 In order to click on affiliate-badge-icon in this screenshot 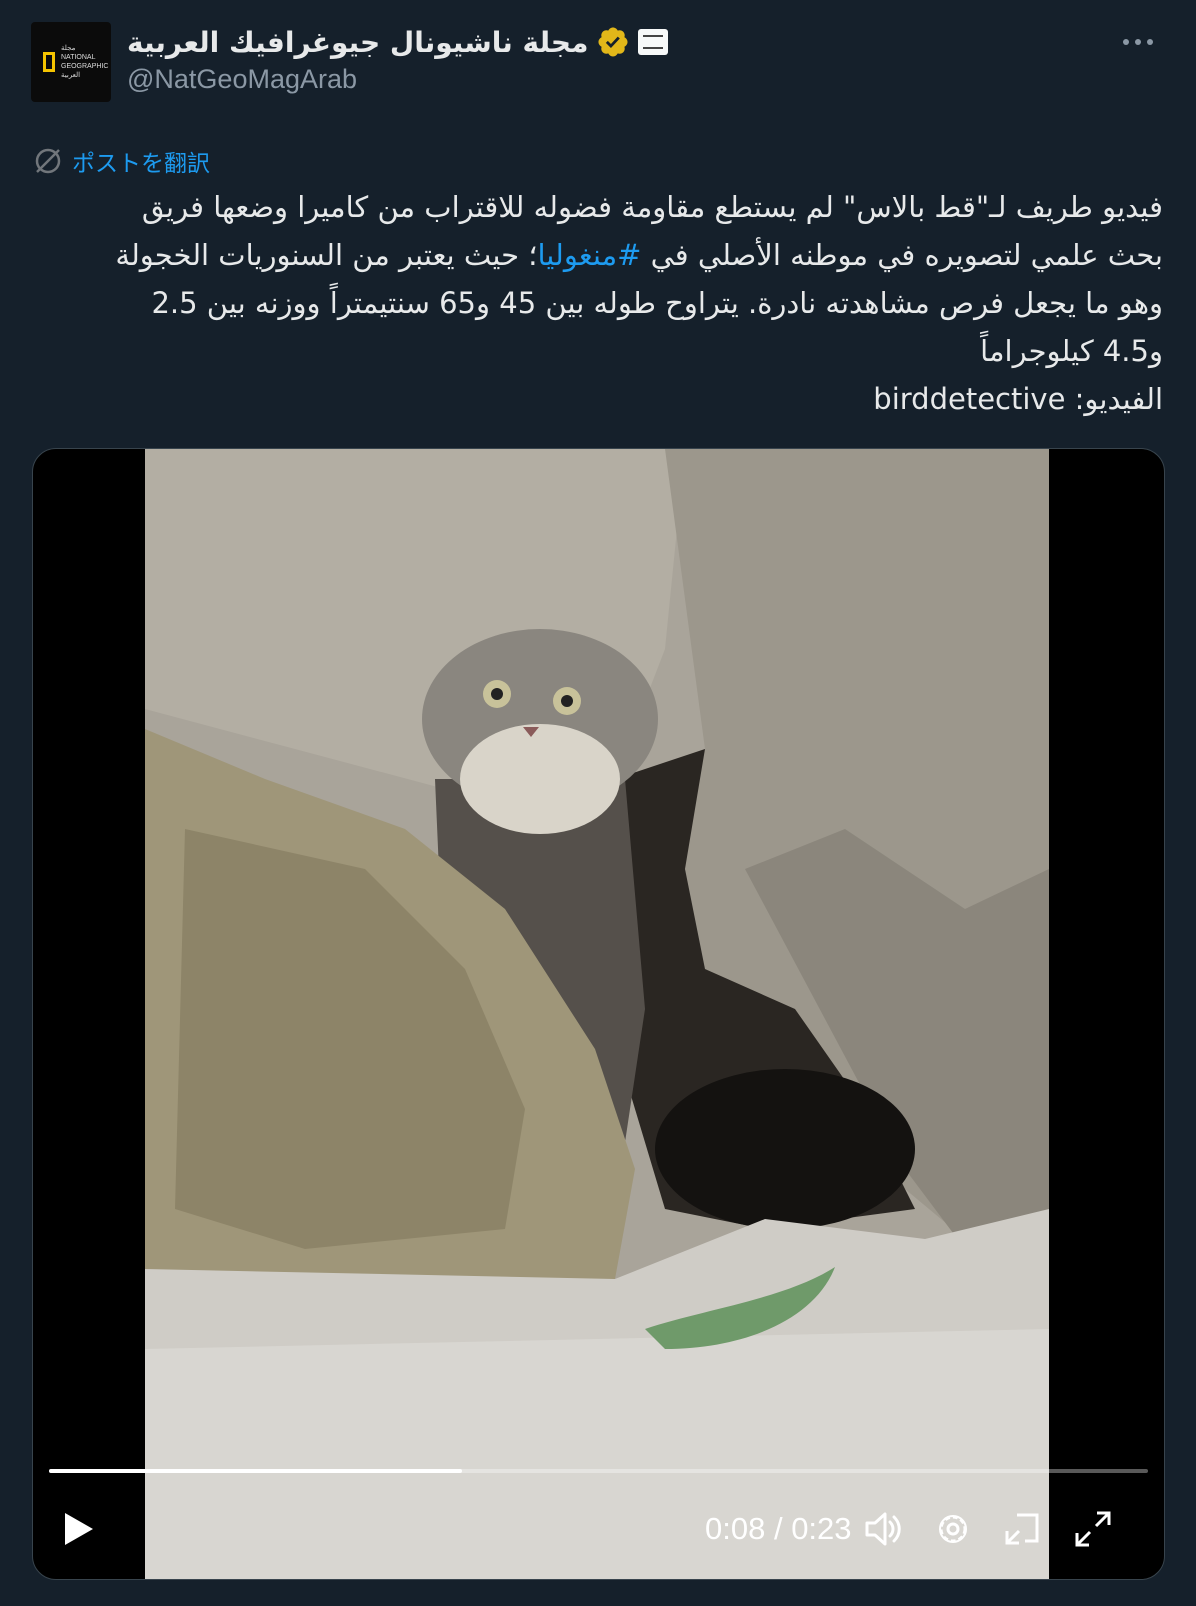, I will do `click(653, 42)`.